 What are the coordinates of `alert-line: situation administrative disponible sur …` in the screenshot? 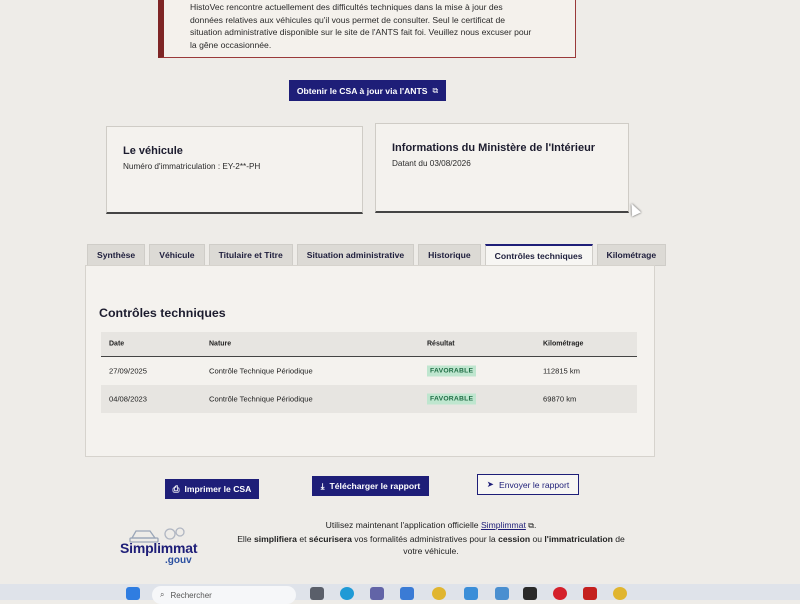 It's located at (361, 32).